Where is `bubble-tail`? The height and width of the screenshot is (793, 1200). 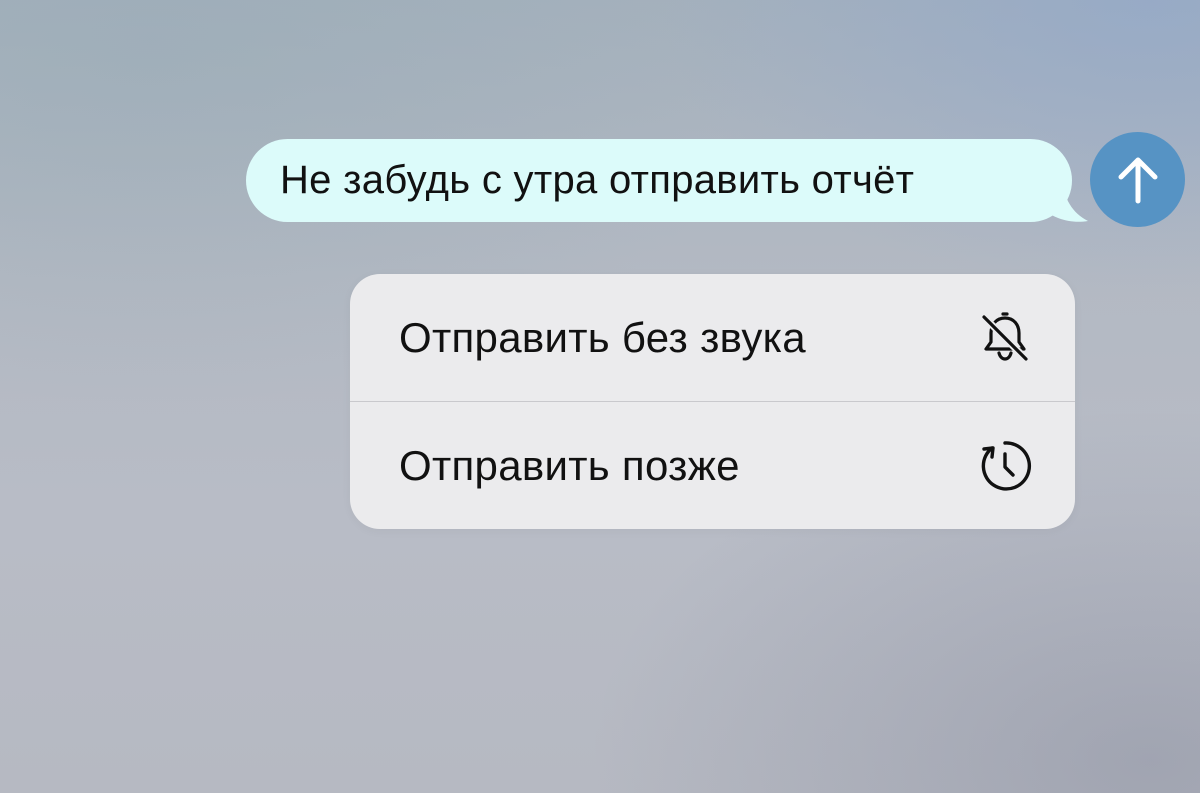 bubble-tail is located at coordinates (1064, 201).